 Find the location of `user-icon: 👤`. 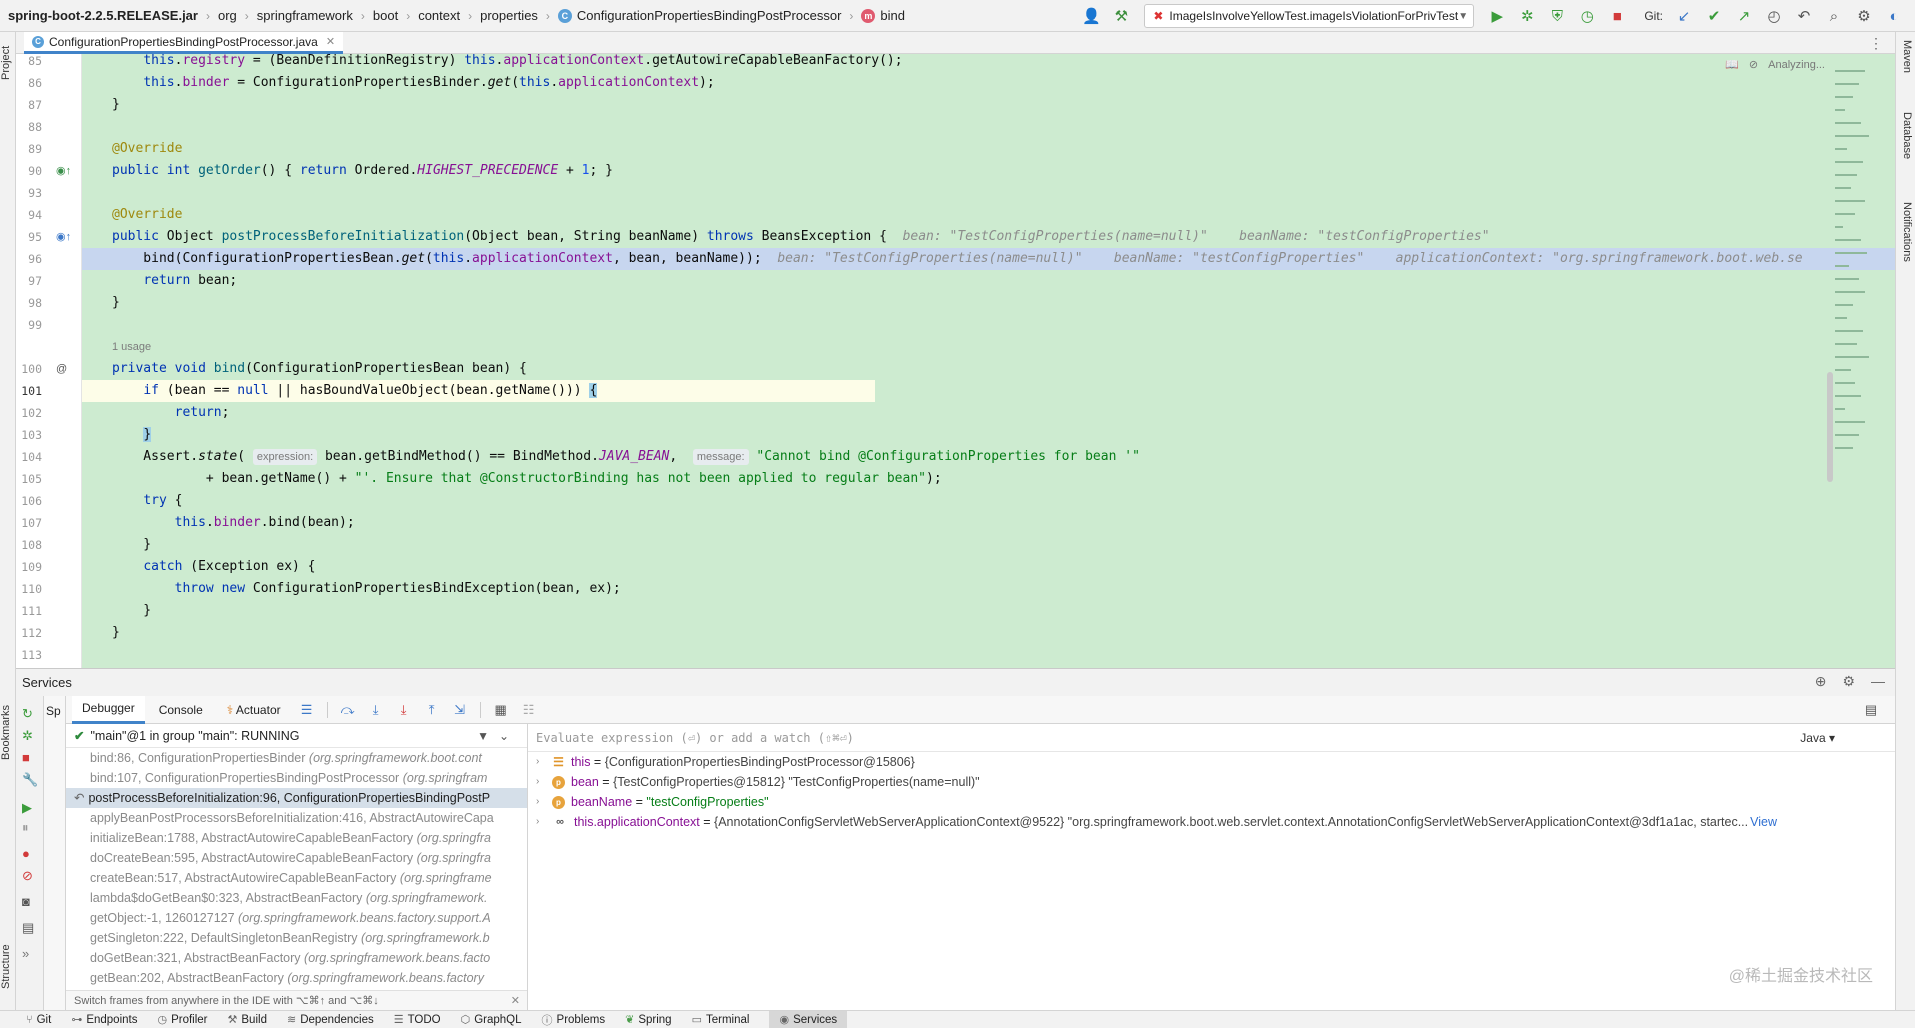

user-icon: 👤 is located at coordinates (1091, 16).